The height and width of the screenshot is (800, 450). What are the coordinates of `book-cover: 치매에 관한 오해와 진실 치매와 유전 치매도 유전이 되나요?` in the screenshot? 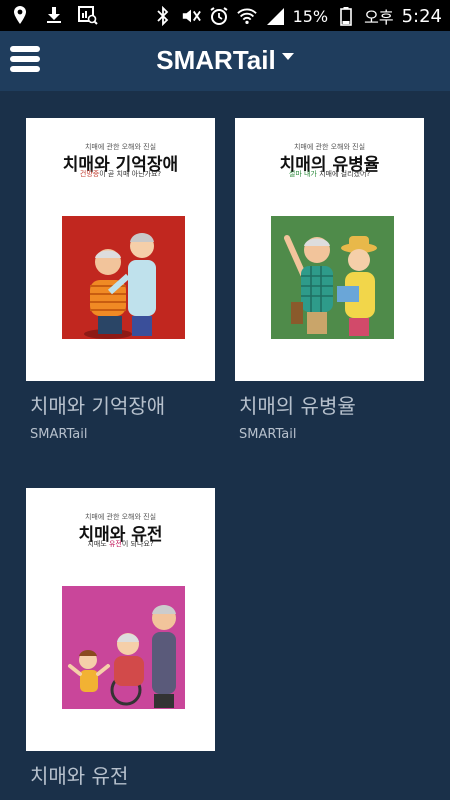 It's located at (120, 619).